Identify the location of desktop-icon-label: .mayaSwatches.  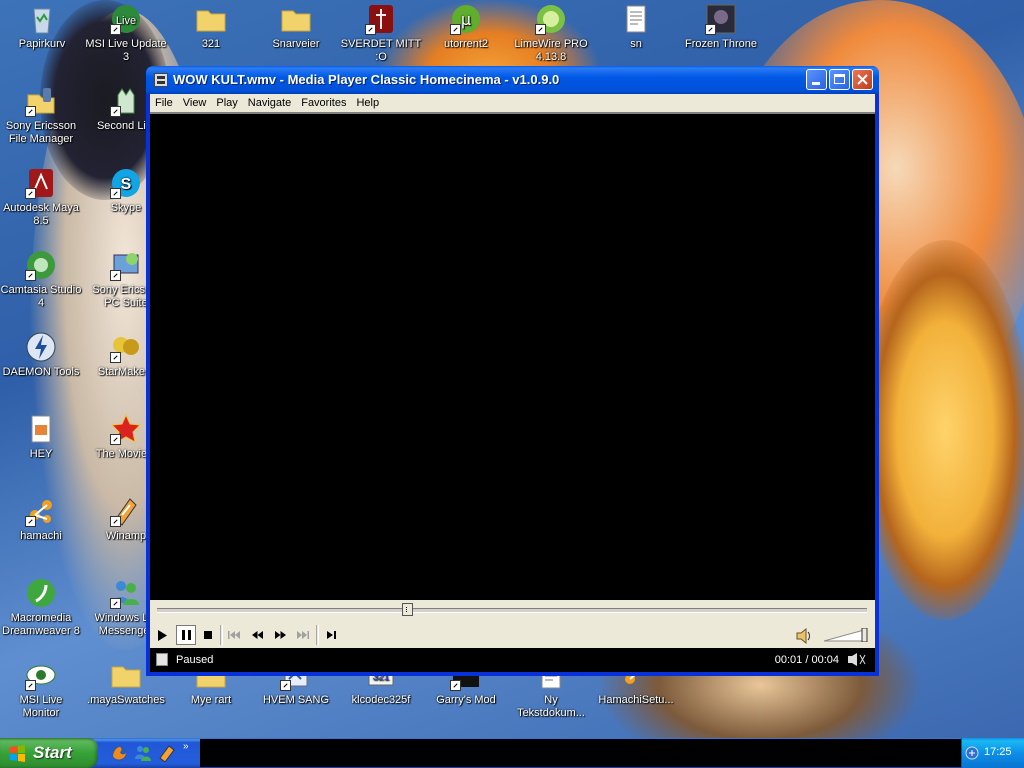
(126, 700).